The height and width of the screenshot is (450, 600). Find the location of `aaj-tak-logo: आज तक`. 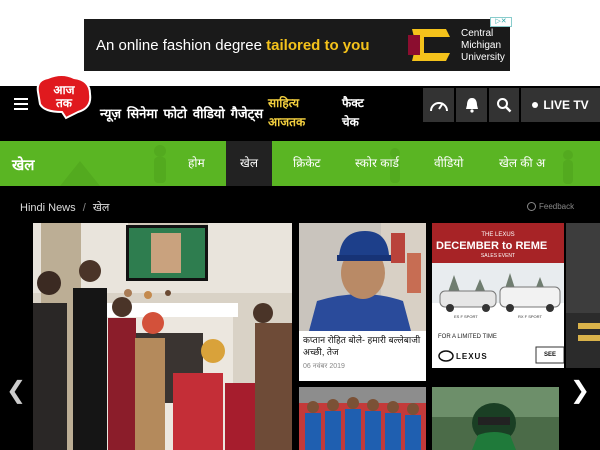

aaj-tak-logo: आज तक is located at coordinates (64, 97).